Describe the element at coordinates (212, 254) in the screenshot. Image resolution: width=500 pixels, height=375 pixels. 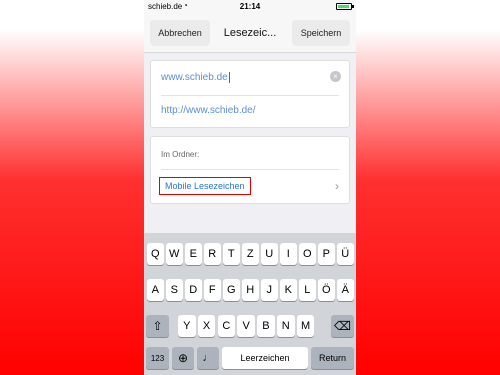
I see `key-r: R` at that location.